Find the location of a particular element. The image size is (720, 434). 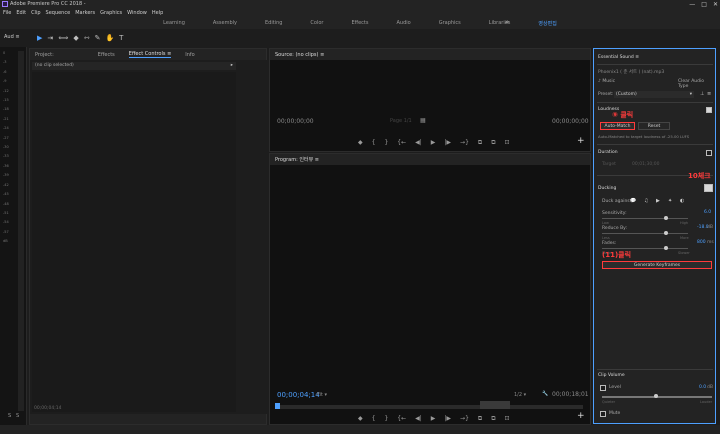

fades-value: 800 is located at coordinates (701, 242).